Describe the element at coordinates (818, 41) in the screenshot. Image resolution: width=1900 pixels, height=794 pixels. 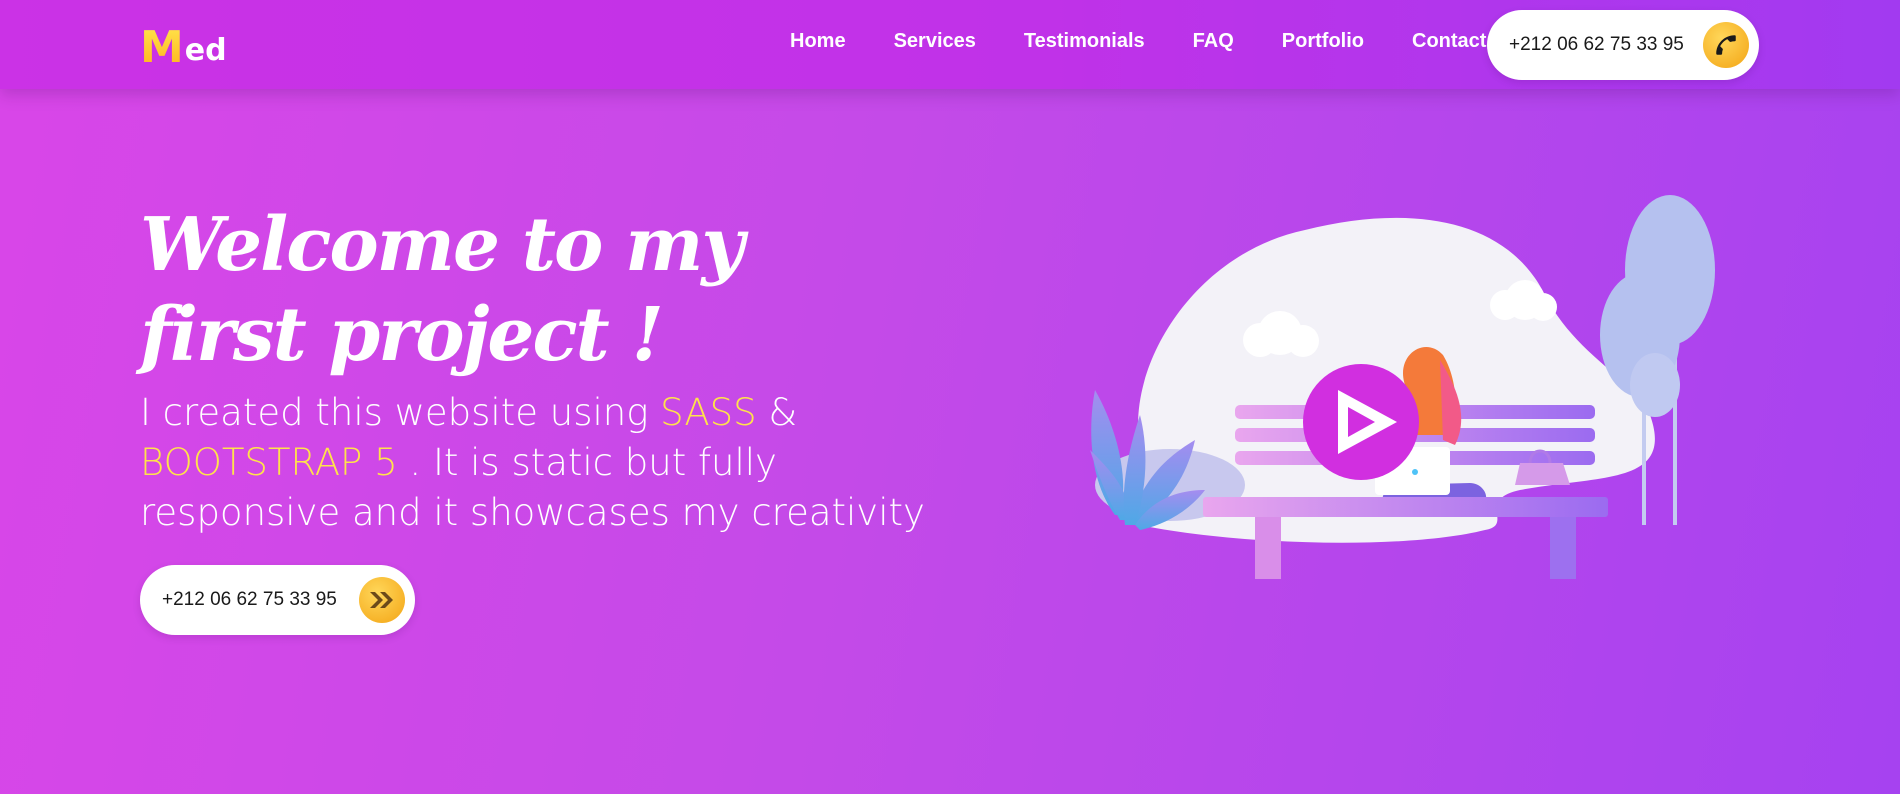
I see `nav-link-home: Home` at that location.